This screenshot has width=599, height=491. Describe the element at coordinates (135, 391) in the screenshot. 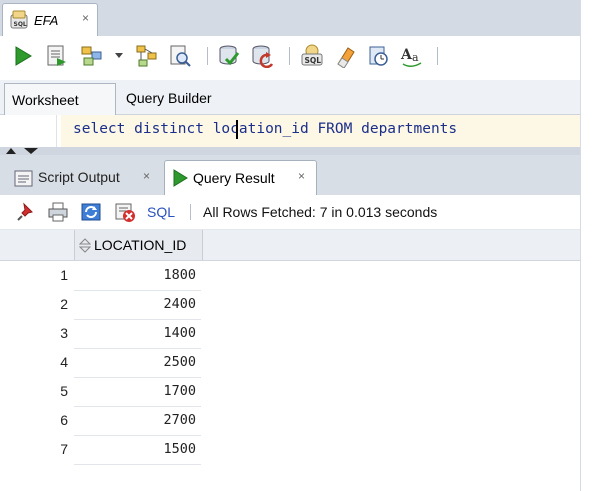

I see `location-id-value: 1700` at that location.